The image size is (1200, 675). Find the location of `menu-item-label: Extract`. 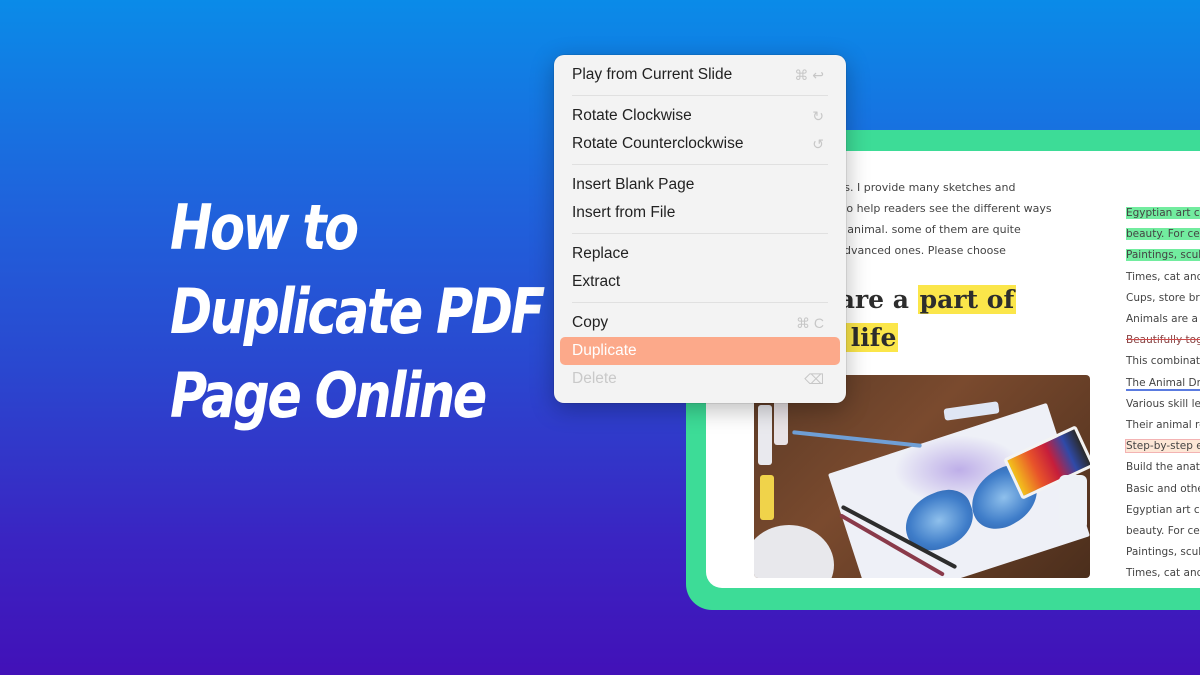

menu-item-label: Extract is located at coordinates (596, 281).